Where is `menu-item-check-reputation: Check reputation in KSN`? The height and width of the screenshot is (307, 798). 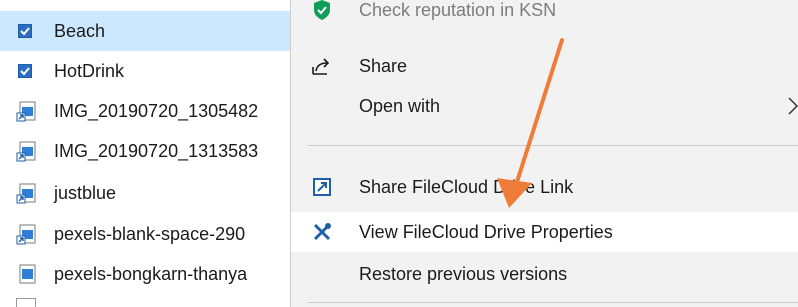
menu-item-check-reputation: Check reputation in KSN is located at coordinates (544, 15).